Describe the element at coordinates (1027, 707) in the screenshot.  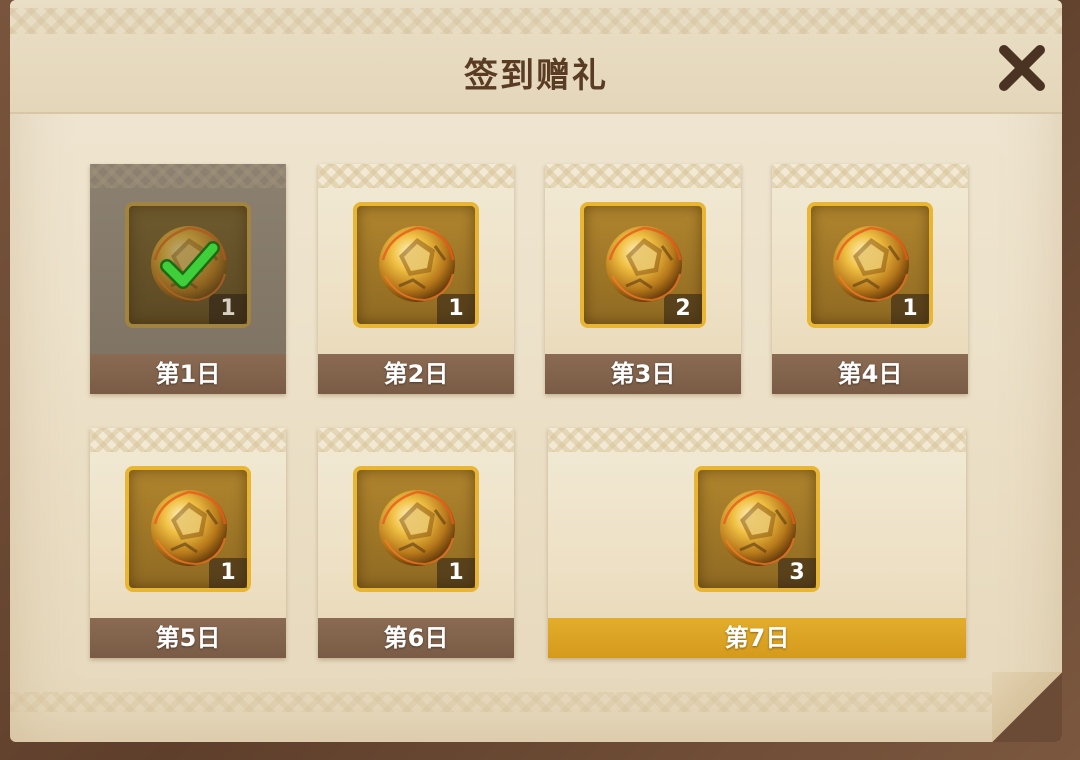
I see `paper-curl` at that location.